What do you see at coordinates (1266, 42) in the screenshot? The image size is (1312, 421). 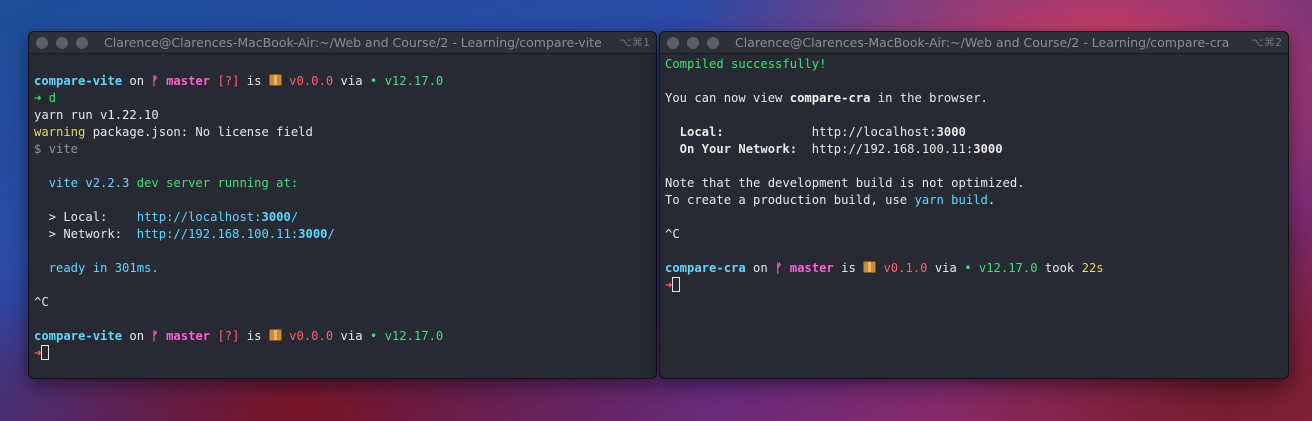 I see `window-shortcut: ⌥⌘2` at bounding box center [1266, 42].